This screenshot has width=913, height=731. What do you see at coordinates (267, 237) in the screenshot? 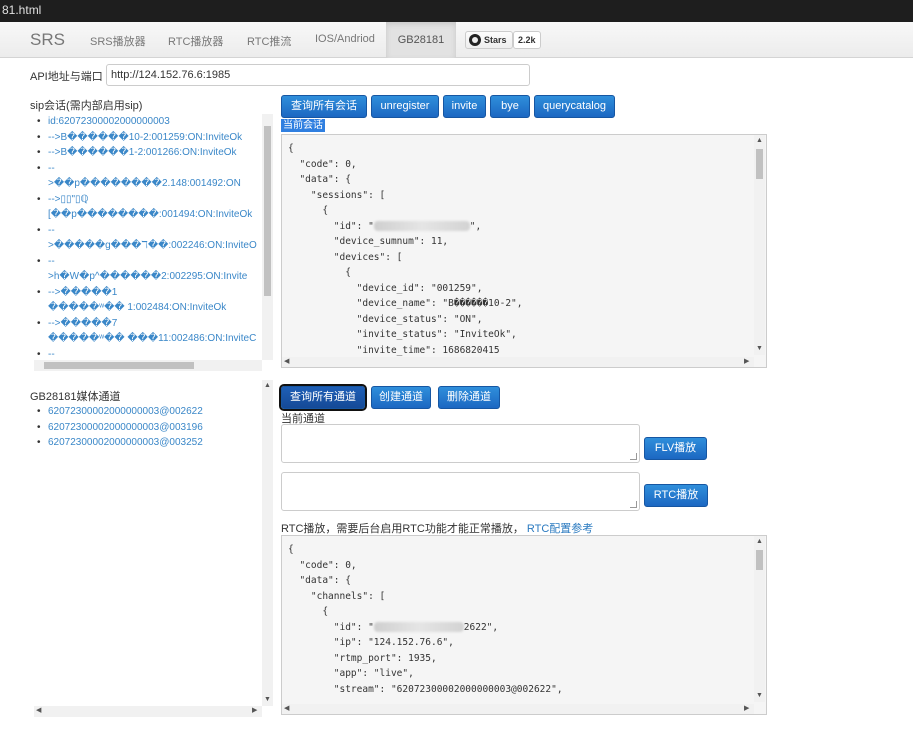
I see `sip-list-vertical-scrollbar` at bounding box center [267, 237].